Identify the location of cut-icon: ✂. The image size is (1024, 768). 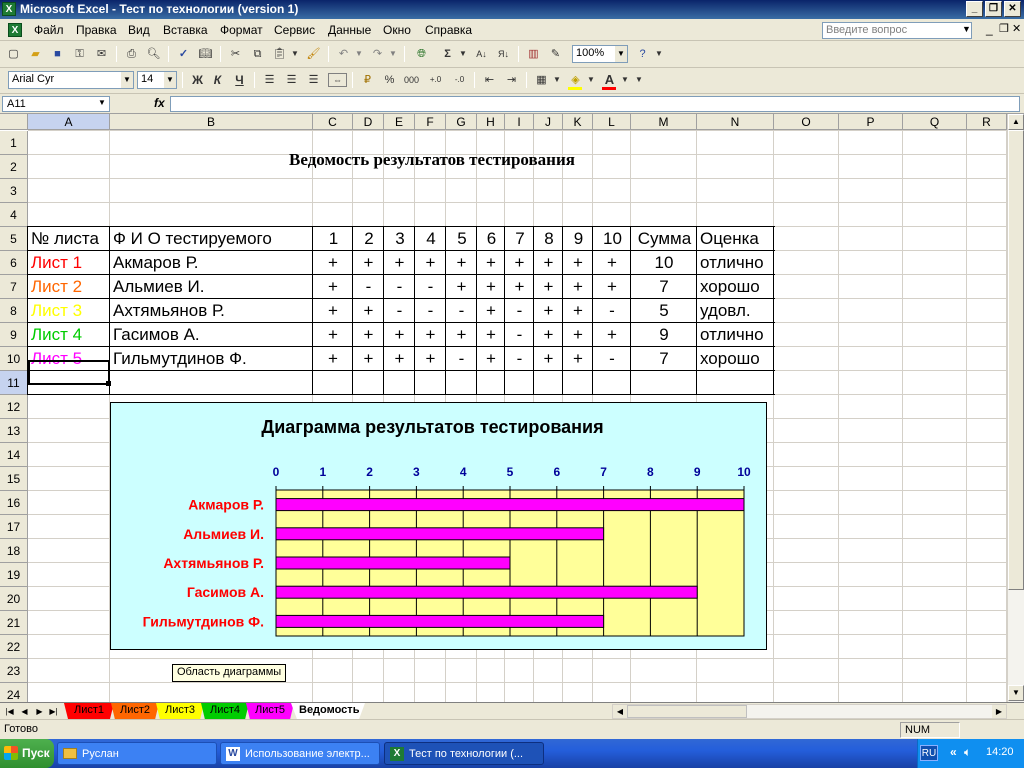
(235, 54).